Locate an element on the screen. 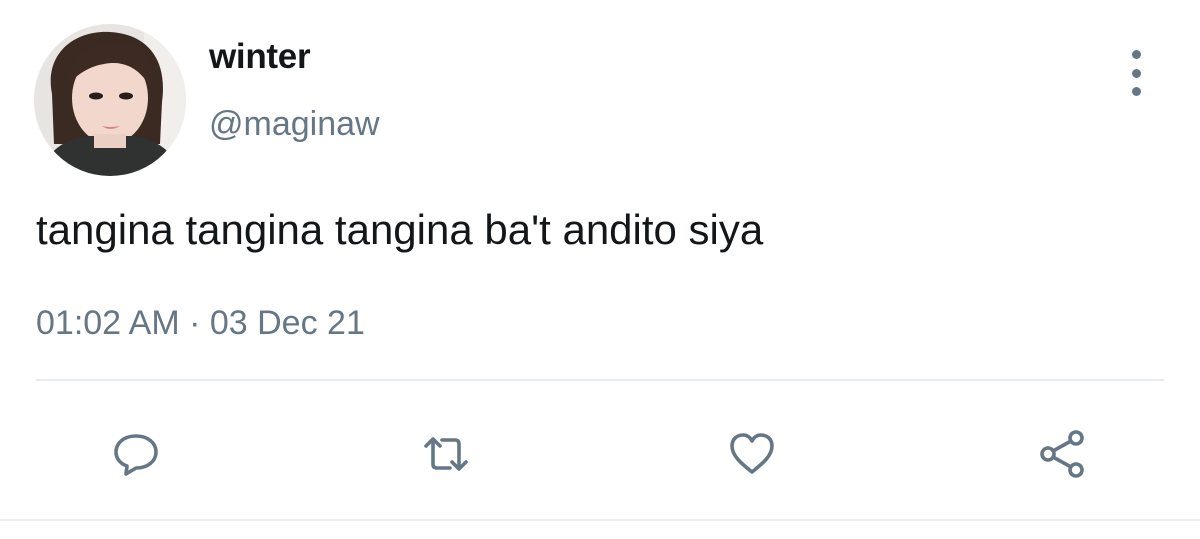 The width and height of the screenshot is (1200, 539). tweet-bottom-border is located at coordinates (600, 520).